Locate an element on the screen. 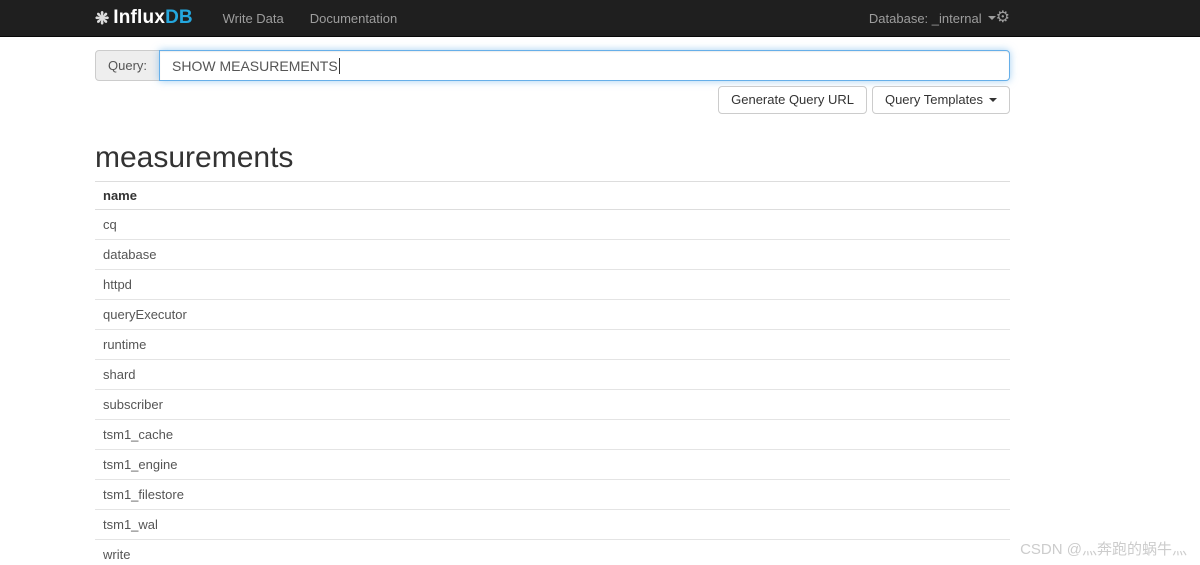 Image resolution: width=1200 pixels, height=565 pixels. table-row: tsm1_wal is located at coordinates (552, 524).